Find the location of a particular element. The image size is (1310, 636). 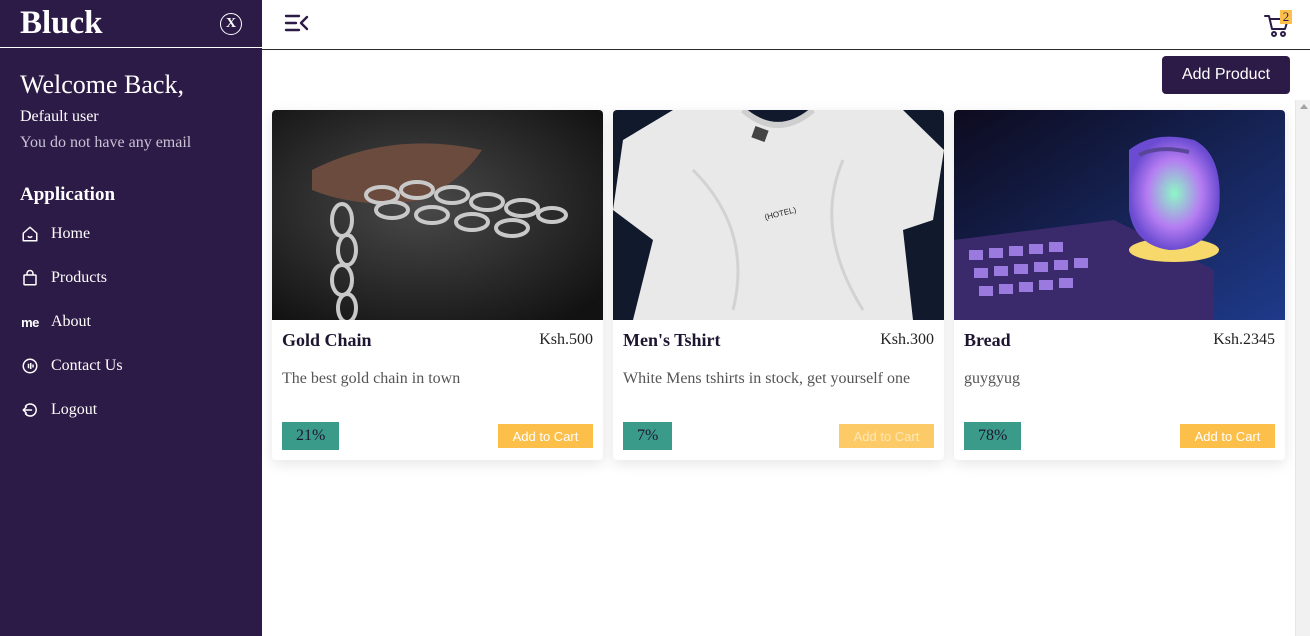

logout-icon is located at coordinates (30, 410).